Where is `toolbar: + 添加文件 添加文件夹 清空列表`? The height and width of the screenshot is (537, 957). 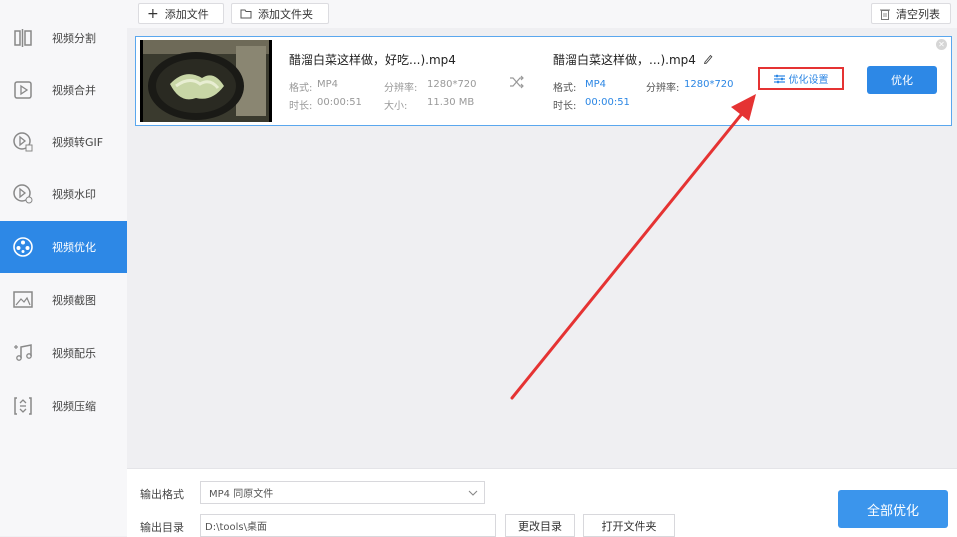
toolbar: + 添加文件 添加文件夹 清空列表 is located at coordinates (542, 14).